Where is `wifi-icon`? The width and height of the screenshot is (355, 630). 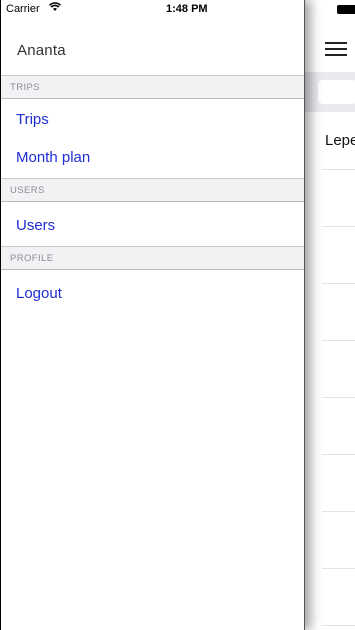
wifi-icon is located at coordinates (55, 8).